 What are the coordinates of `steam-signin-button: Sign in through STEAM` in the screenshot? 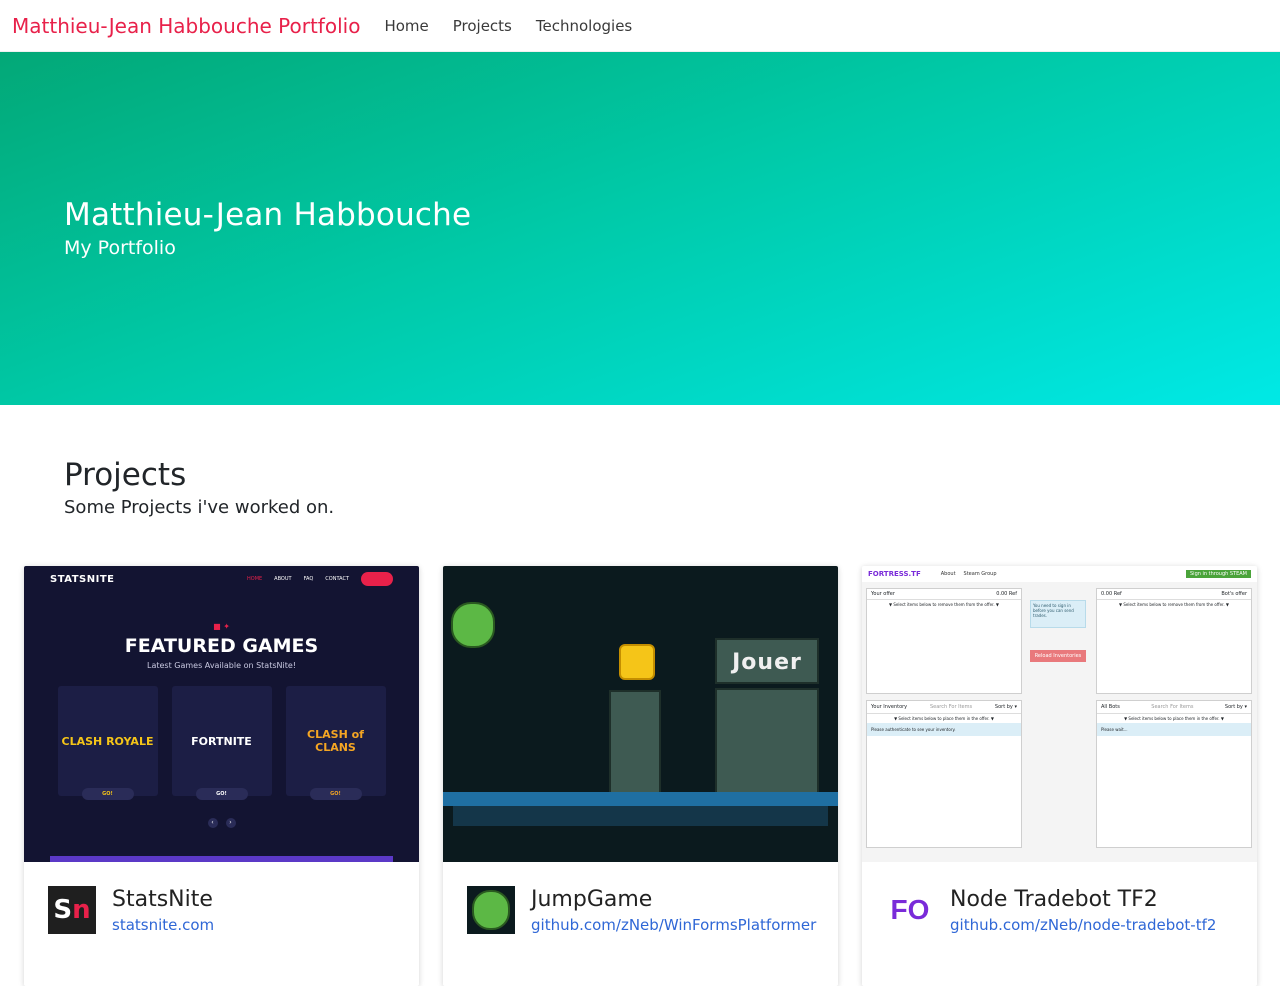 It's located at (1218, 574).